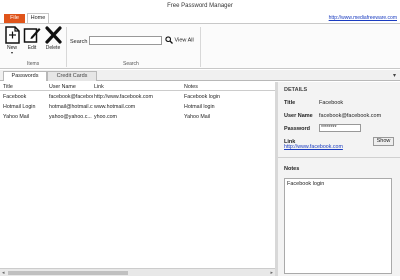 Image resolution: width=400 pixels, height=280 pixels. Describe the element at coordinates (202, 97) in the screenshot. I see `cell-notes: Facebook login` at that location.